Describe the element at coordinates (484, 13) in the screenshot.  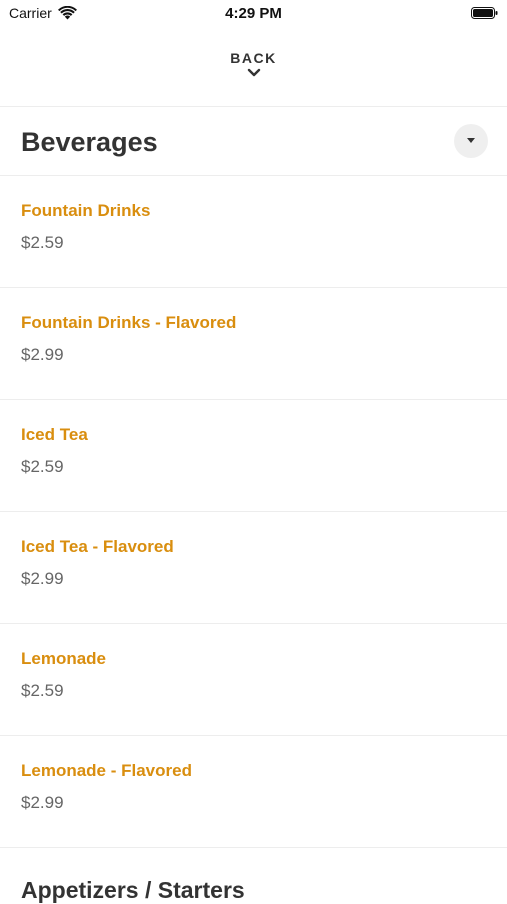
I see `battery-icon` at that location.